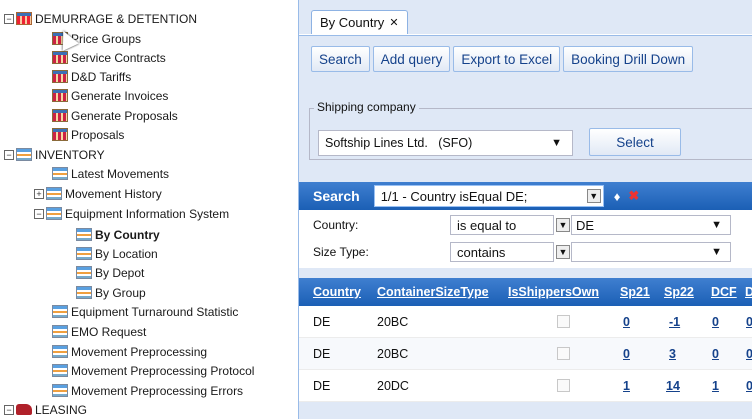  What do you see at coordinates (507, 59) in the screenshot?
I see `export-to-excel-button: Export to Excel` at bounding box center [507, 59].